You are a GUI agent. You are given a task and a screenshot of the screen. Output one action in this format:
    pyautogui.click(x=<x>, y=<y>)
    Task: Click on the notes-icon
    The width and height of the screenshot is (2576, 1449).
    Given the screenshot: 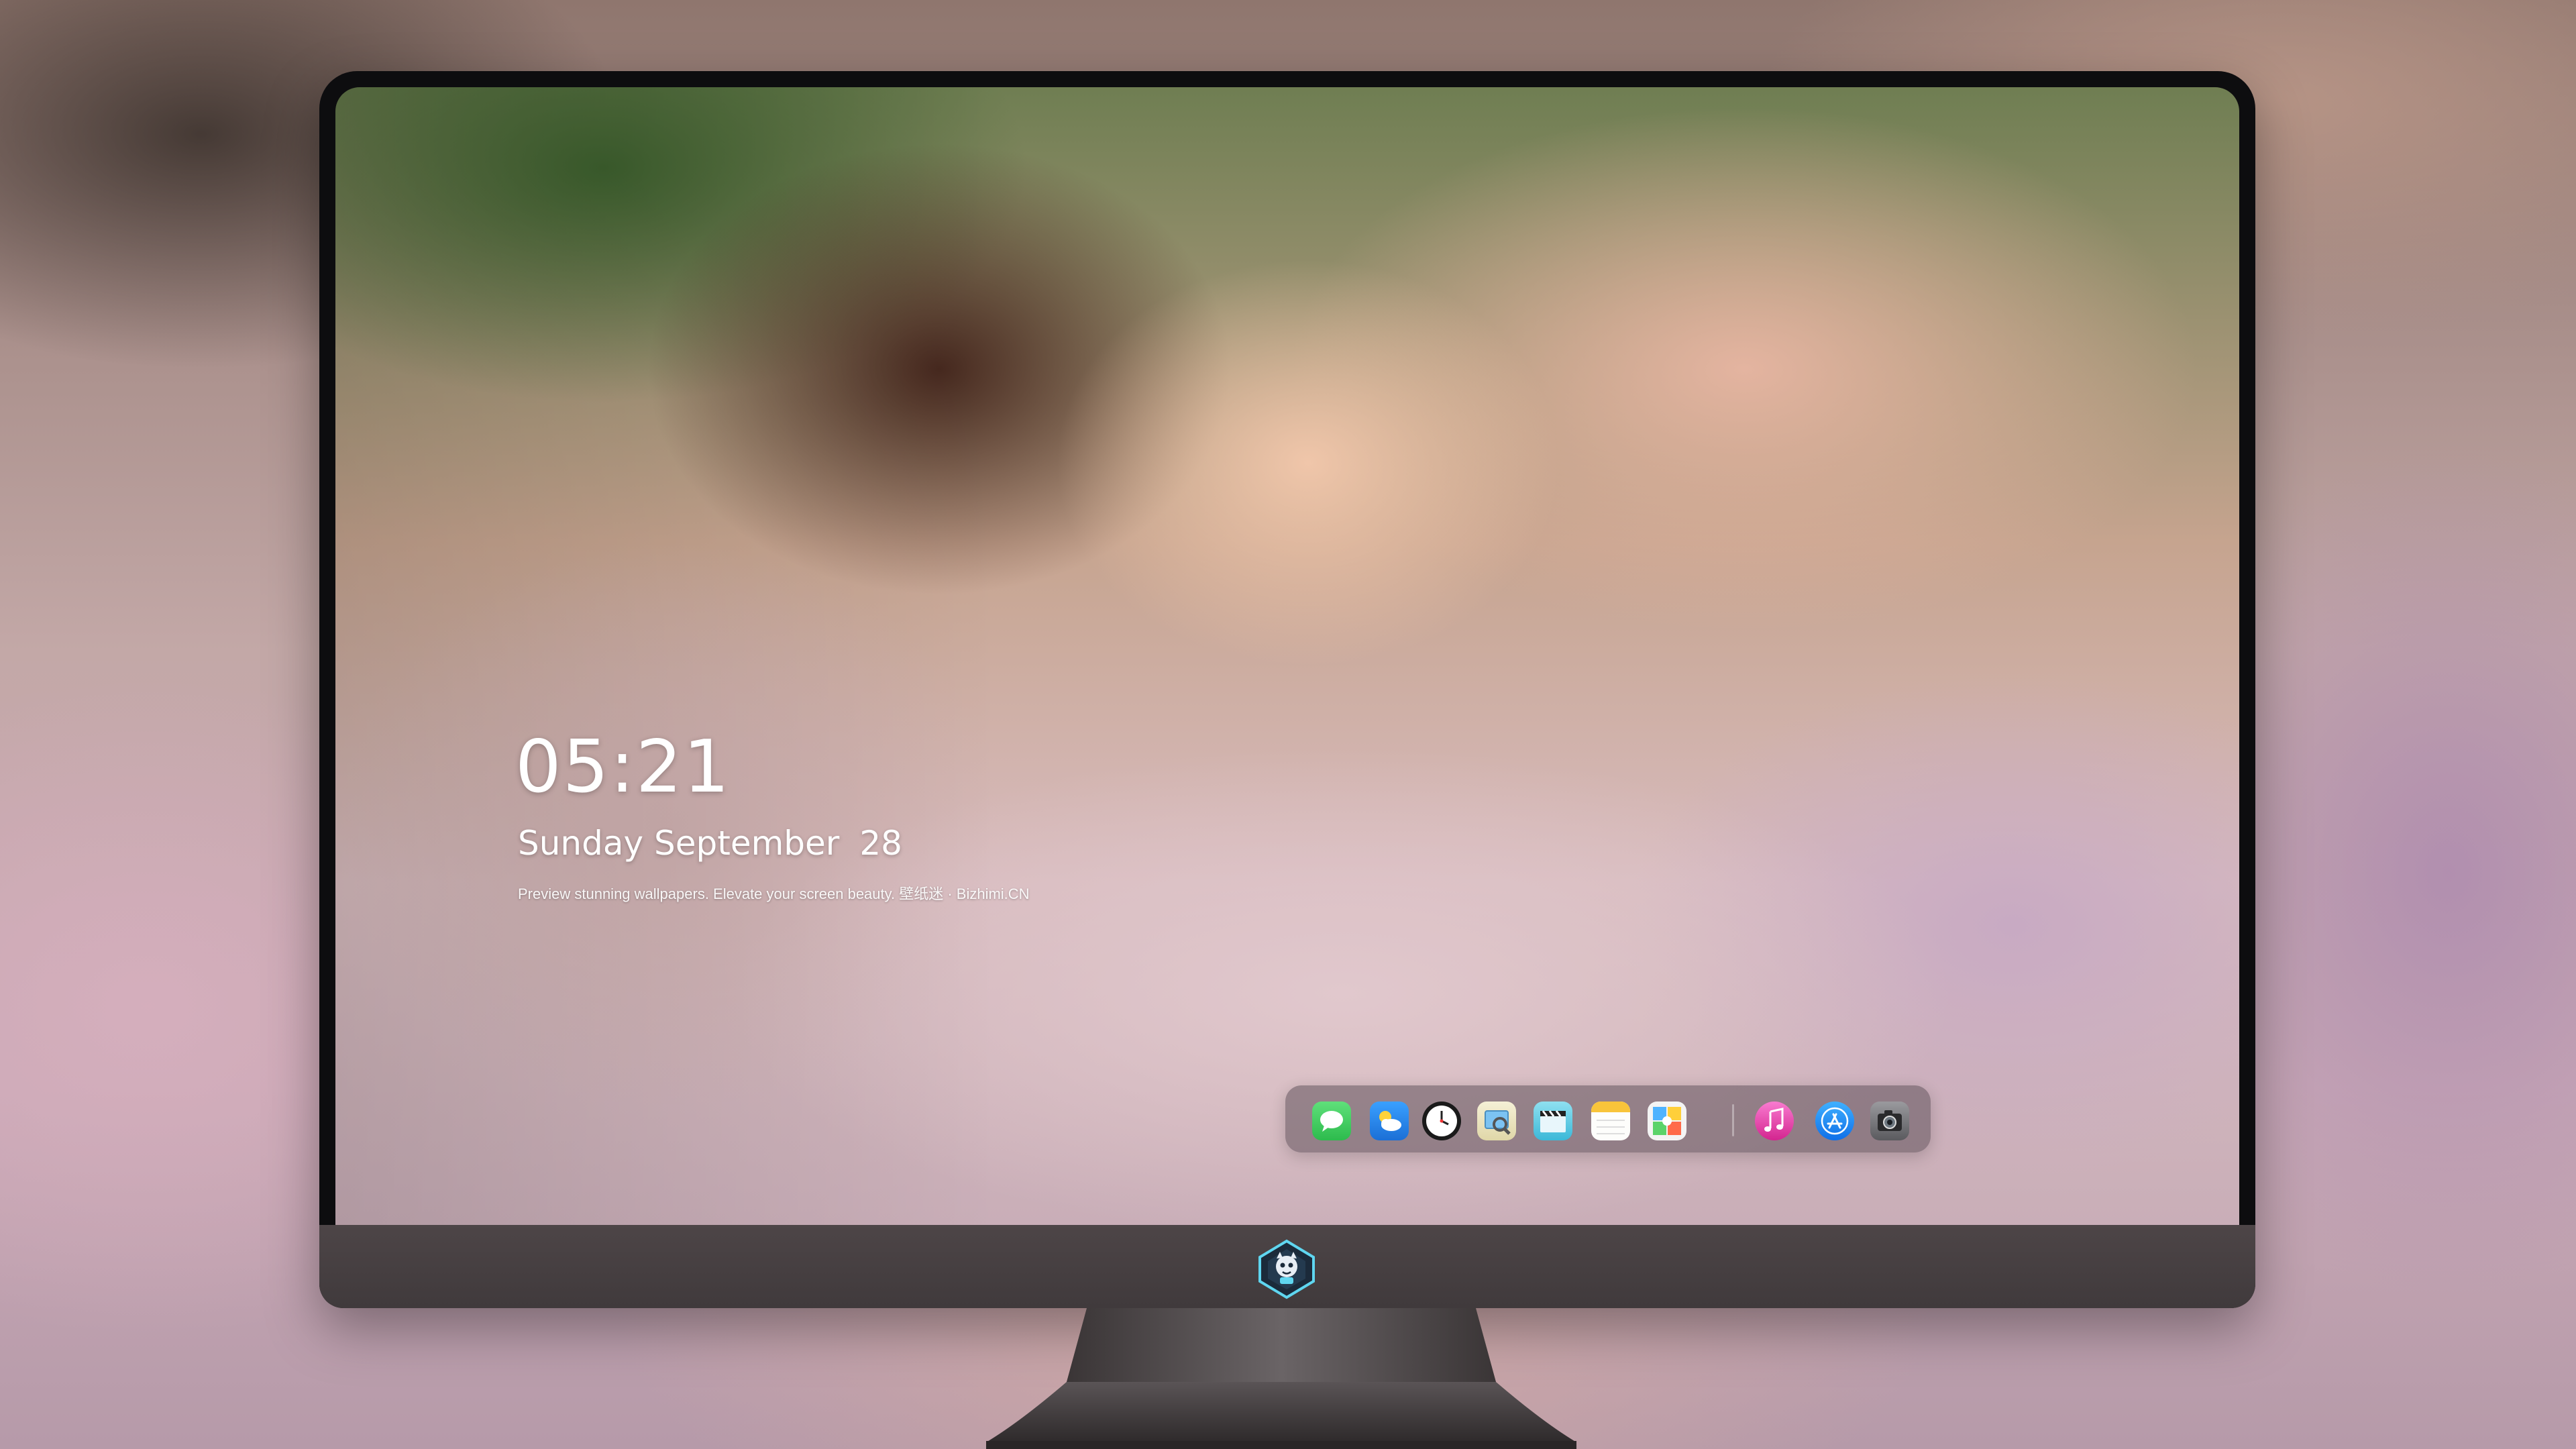 What is the action you would take?
    pyautogui.click(x=1610, y=1121)
    